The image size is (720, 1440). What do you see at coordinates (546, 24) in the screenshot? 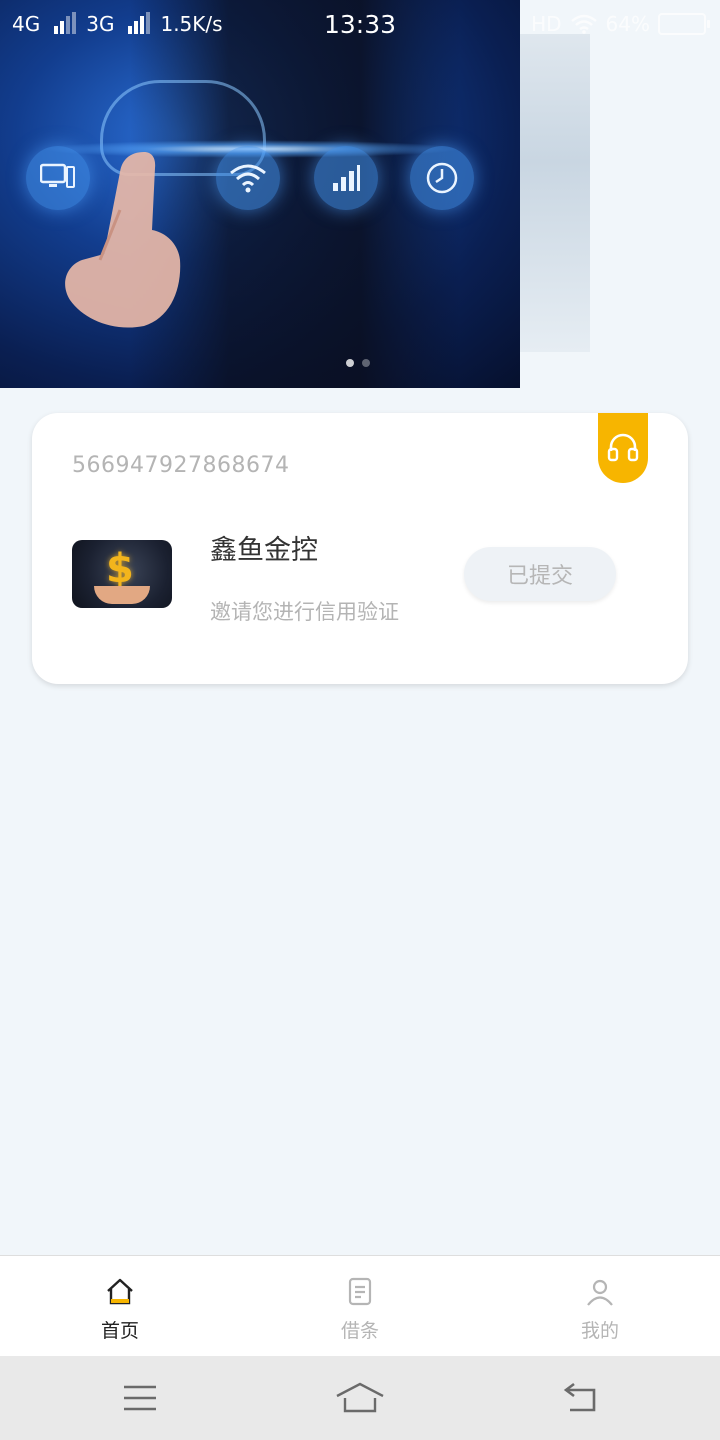
I see `hd-indicator: HD` at bounding box center [546, 24].